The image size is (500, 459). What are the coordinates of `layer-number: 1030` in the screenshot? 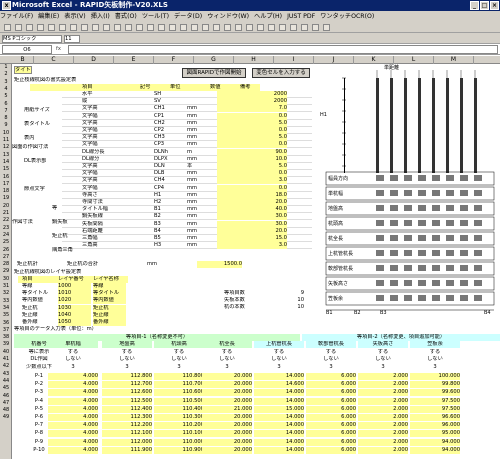 It's located at (74, 308).